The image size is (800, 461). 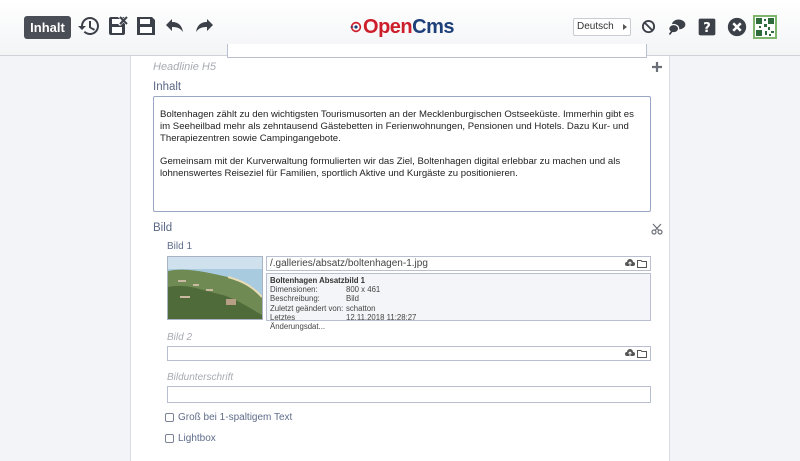 I want to click on large-text-checkbox-row: Groß bei 1-spaltigem Text, so click(x=228, y=417).